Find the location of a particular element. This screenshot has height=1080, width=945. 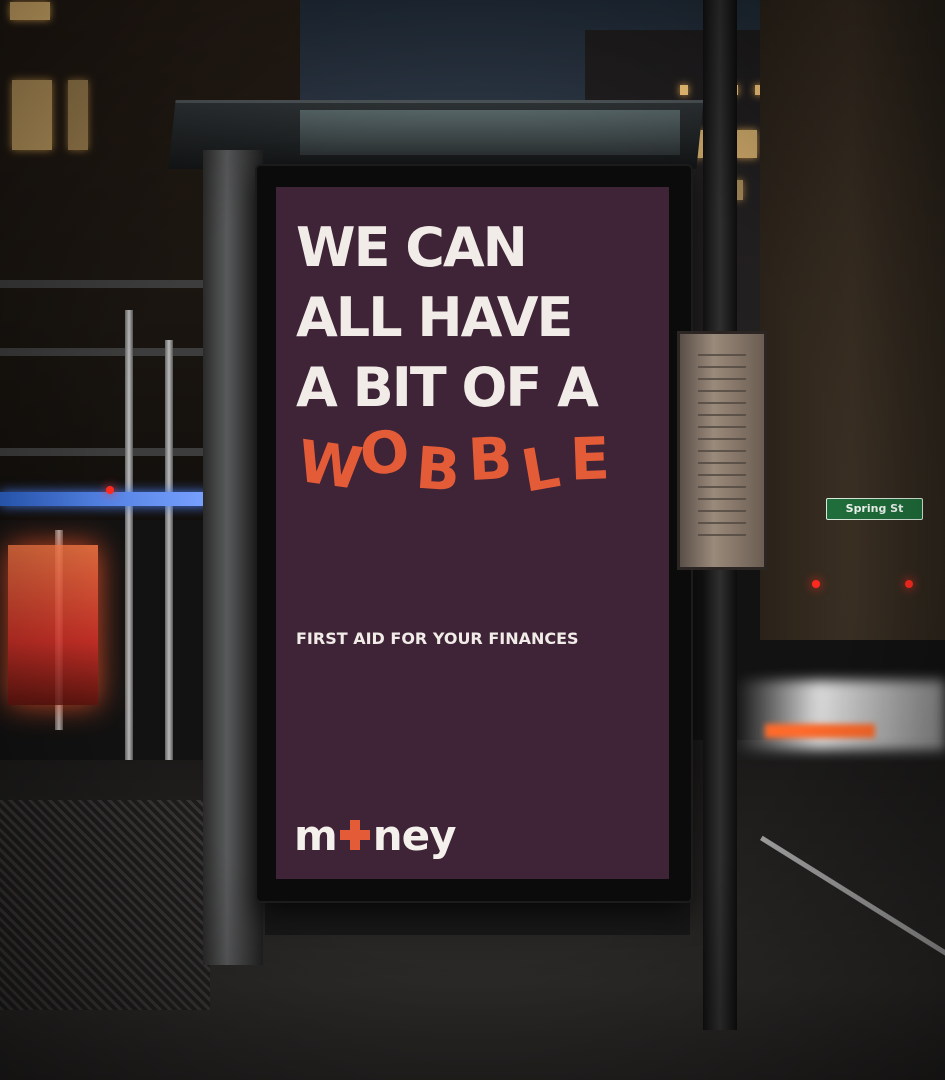

blue-light-strip is located at coordinates (105, 499).